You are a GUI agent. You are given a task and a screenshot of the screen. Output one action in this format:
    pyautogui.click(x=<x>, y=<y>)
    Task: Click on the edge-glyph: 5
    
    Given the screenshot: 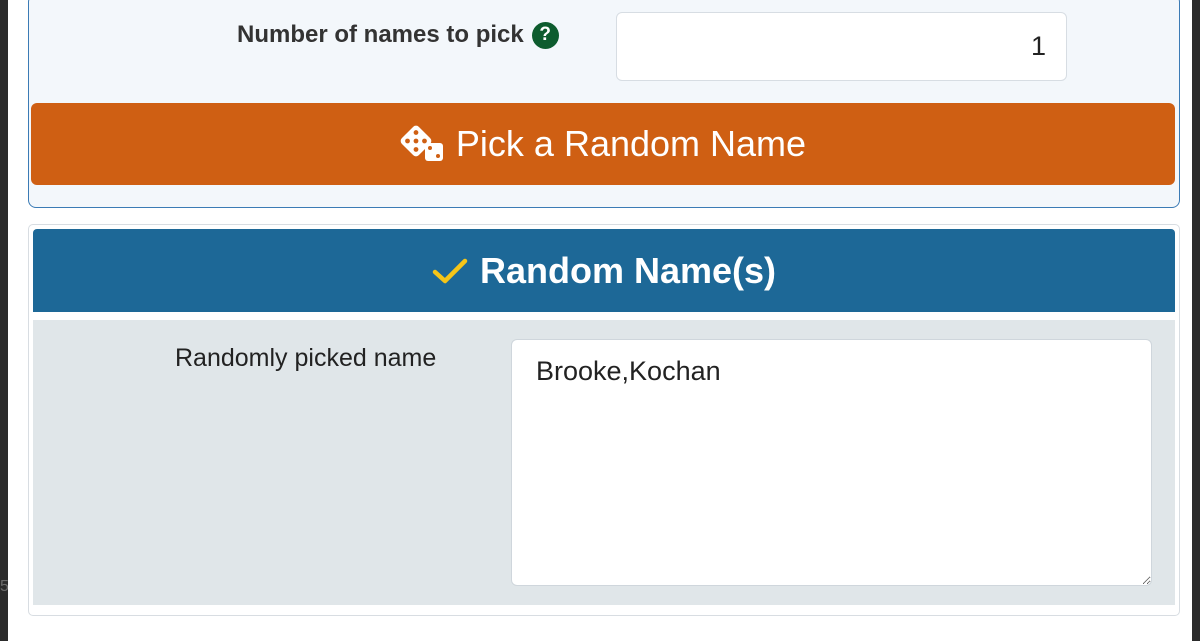 What is the action you would take?
    pyautogui.click(x=4, y=586)
    